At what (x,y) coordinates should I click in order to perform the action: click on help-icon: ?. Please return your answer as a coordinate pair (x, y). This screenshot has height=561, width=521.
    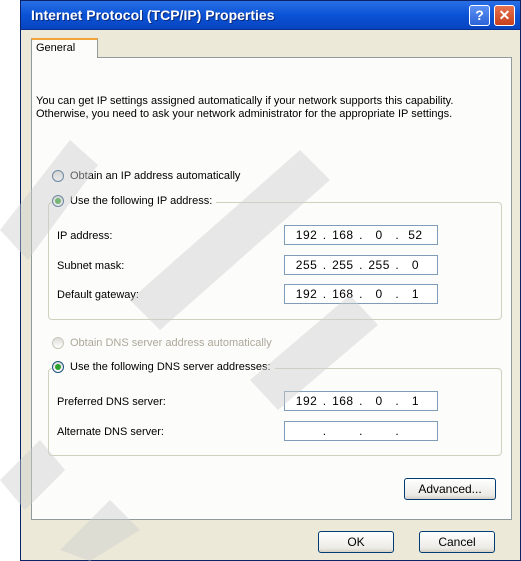
    Looking at the image, I should click on (479, 15).